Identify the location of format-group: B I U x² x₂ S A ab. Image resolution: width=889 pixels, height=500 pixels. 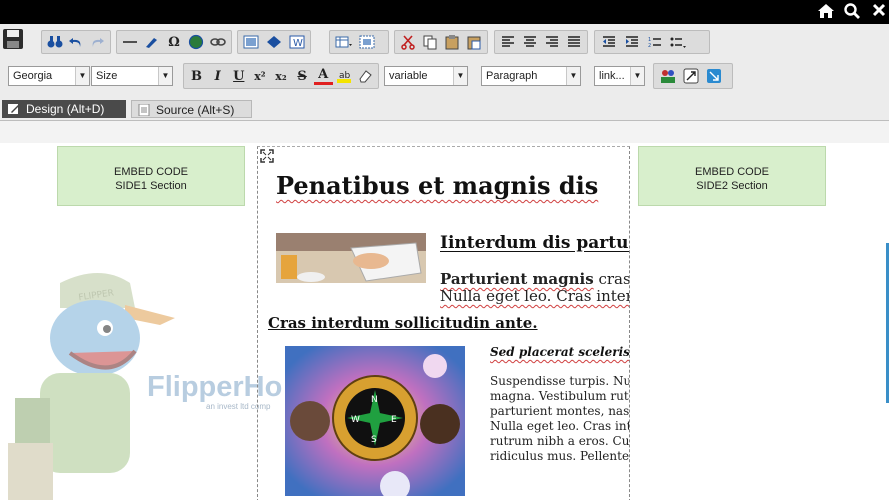
(281, 76).